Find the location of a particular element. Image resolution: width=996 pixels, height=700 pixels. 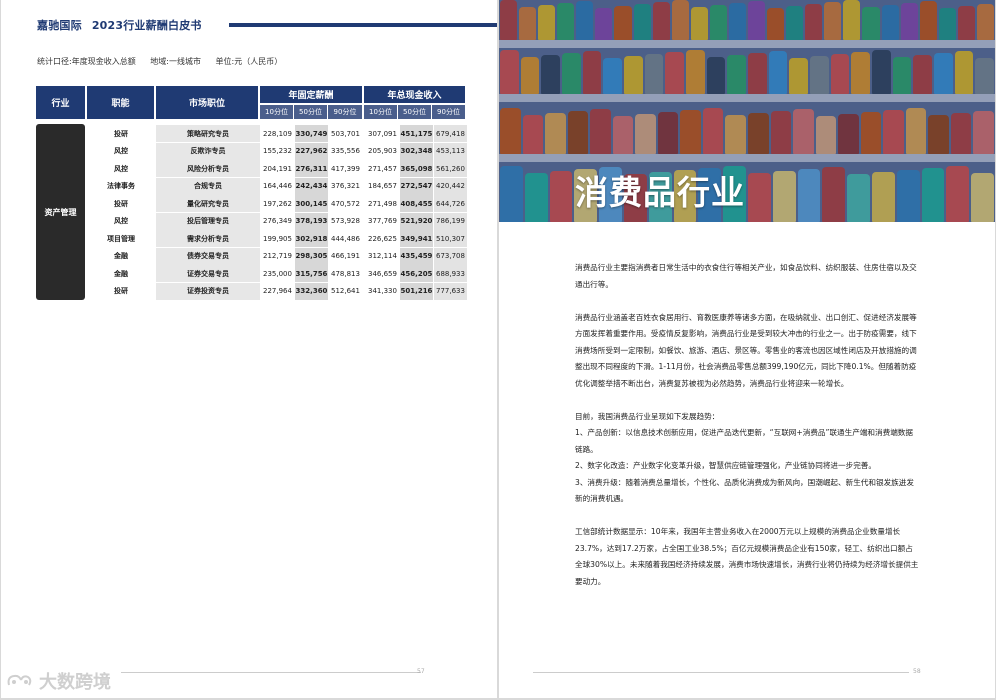

fixed-salary-cell: 378,193 is located at coordinates (311, 221).